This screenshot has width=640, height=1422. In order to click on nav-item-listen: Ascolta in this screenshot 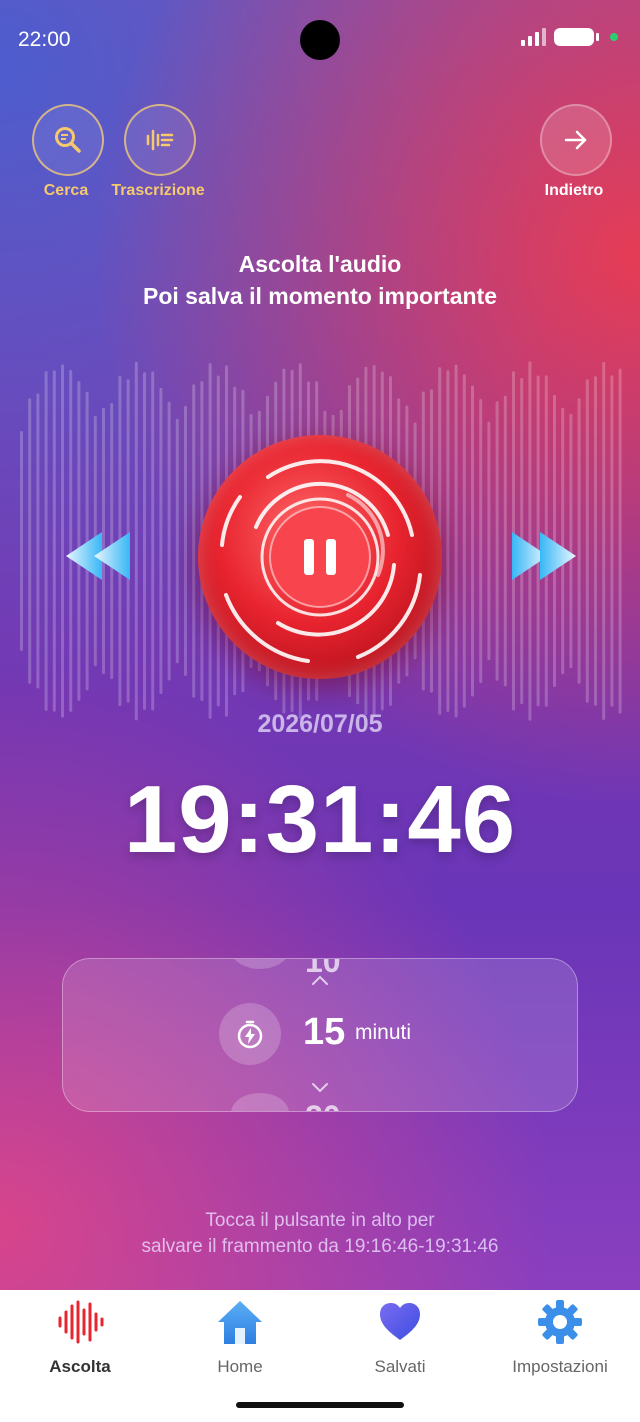, I will do `click(80, 1337)`.